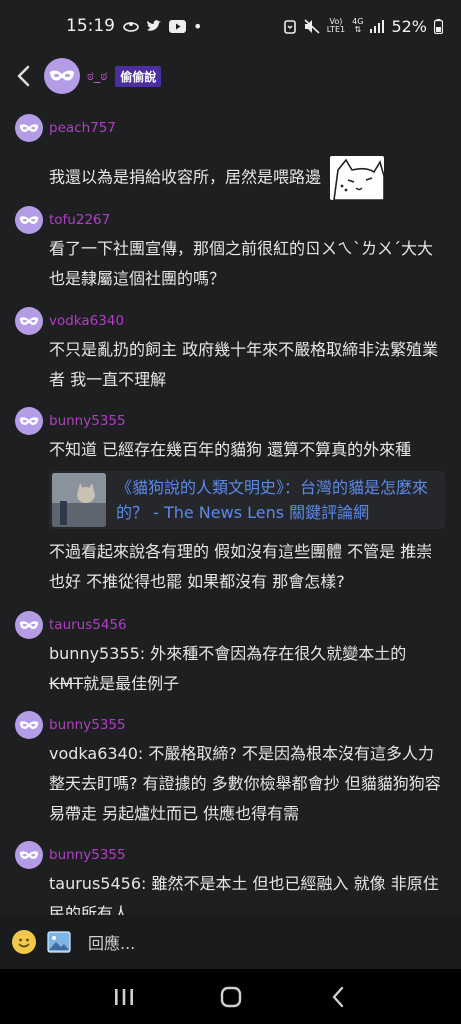 Image resolution: width=461 pixels, height=1024 pixels. Describe the element at coordinates (230, 26) in the screenshot. I see `status-bar: 15:19 • Vo) LTE1 4G ⇅ 52%` at that location.